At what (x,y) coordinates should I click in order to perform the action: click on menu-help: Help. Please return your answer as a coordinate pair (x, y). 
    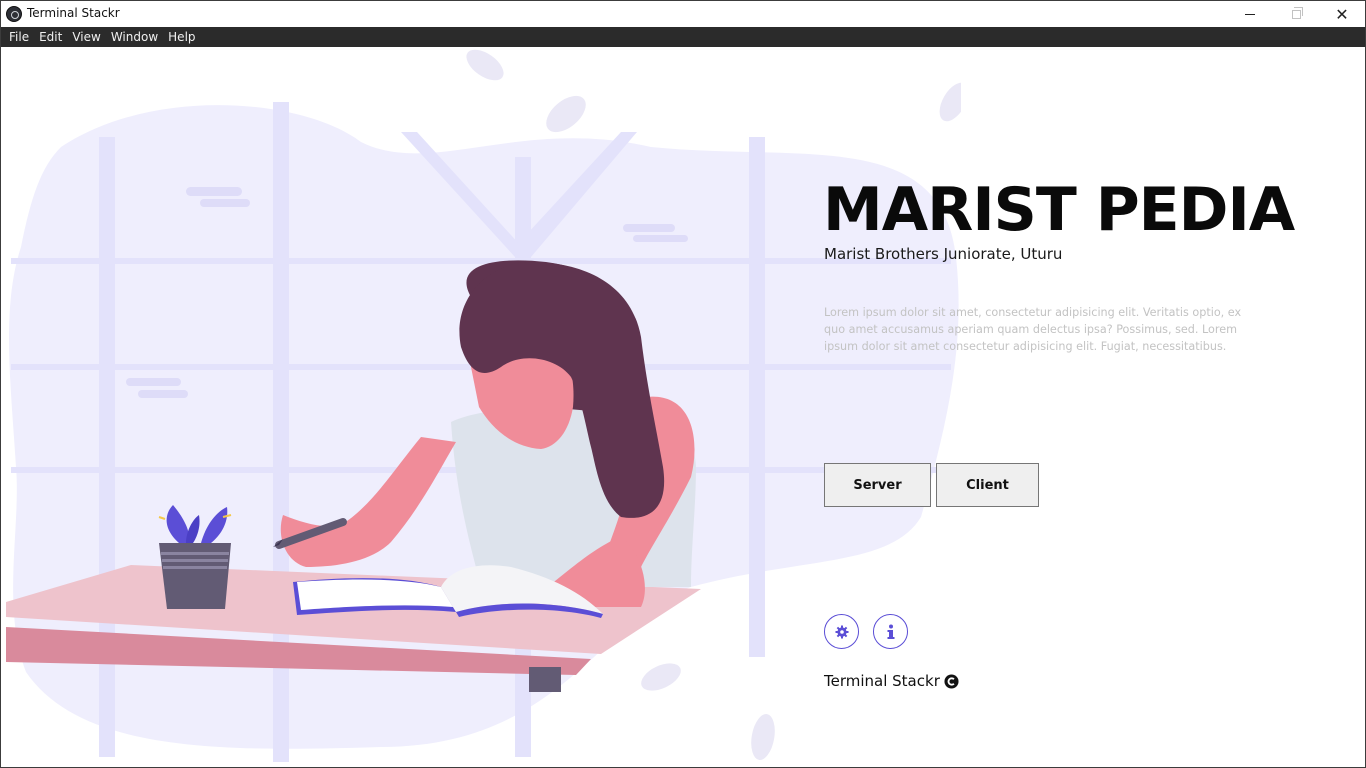
    Looking at the image, I should click on (181, 37).